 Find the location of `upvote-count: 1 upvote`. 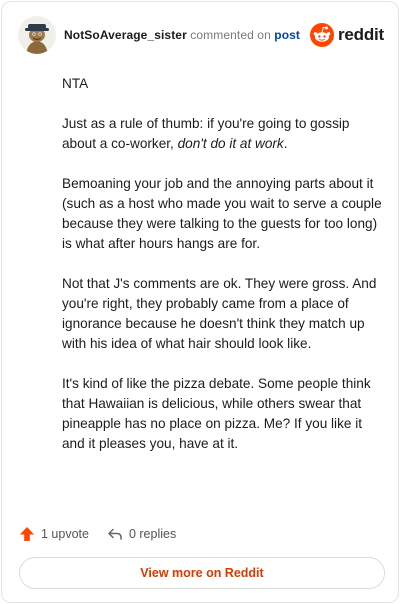

upvote-count: 1 upvote is located at coordinates (65, 534).